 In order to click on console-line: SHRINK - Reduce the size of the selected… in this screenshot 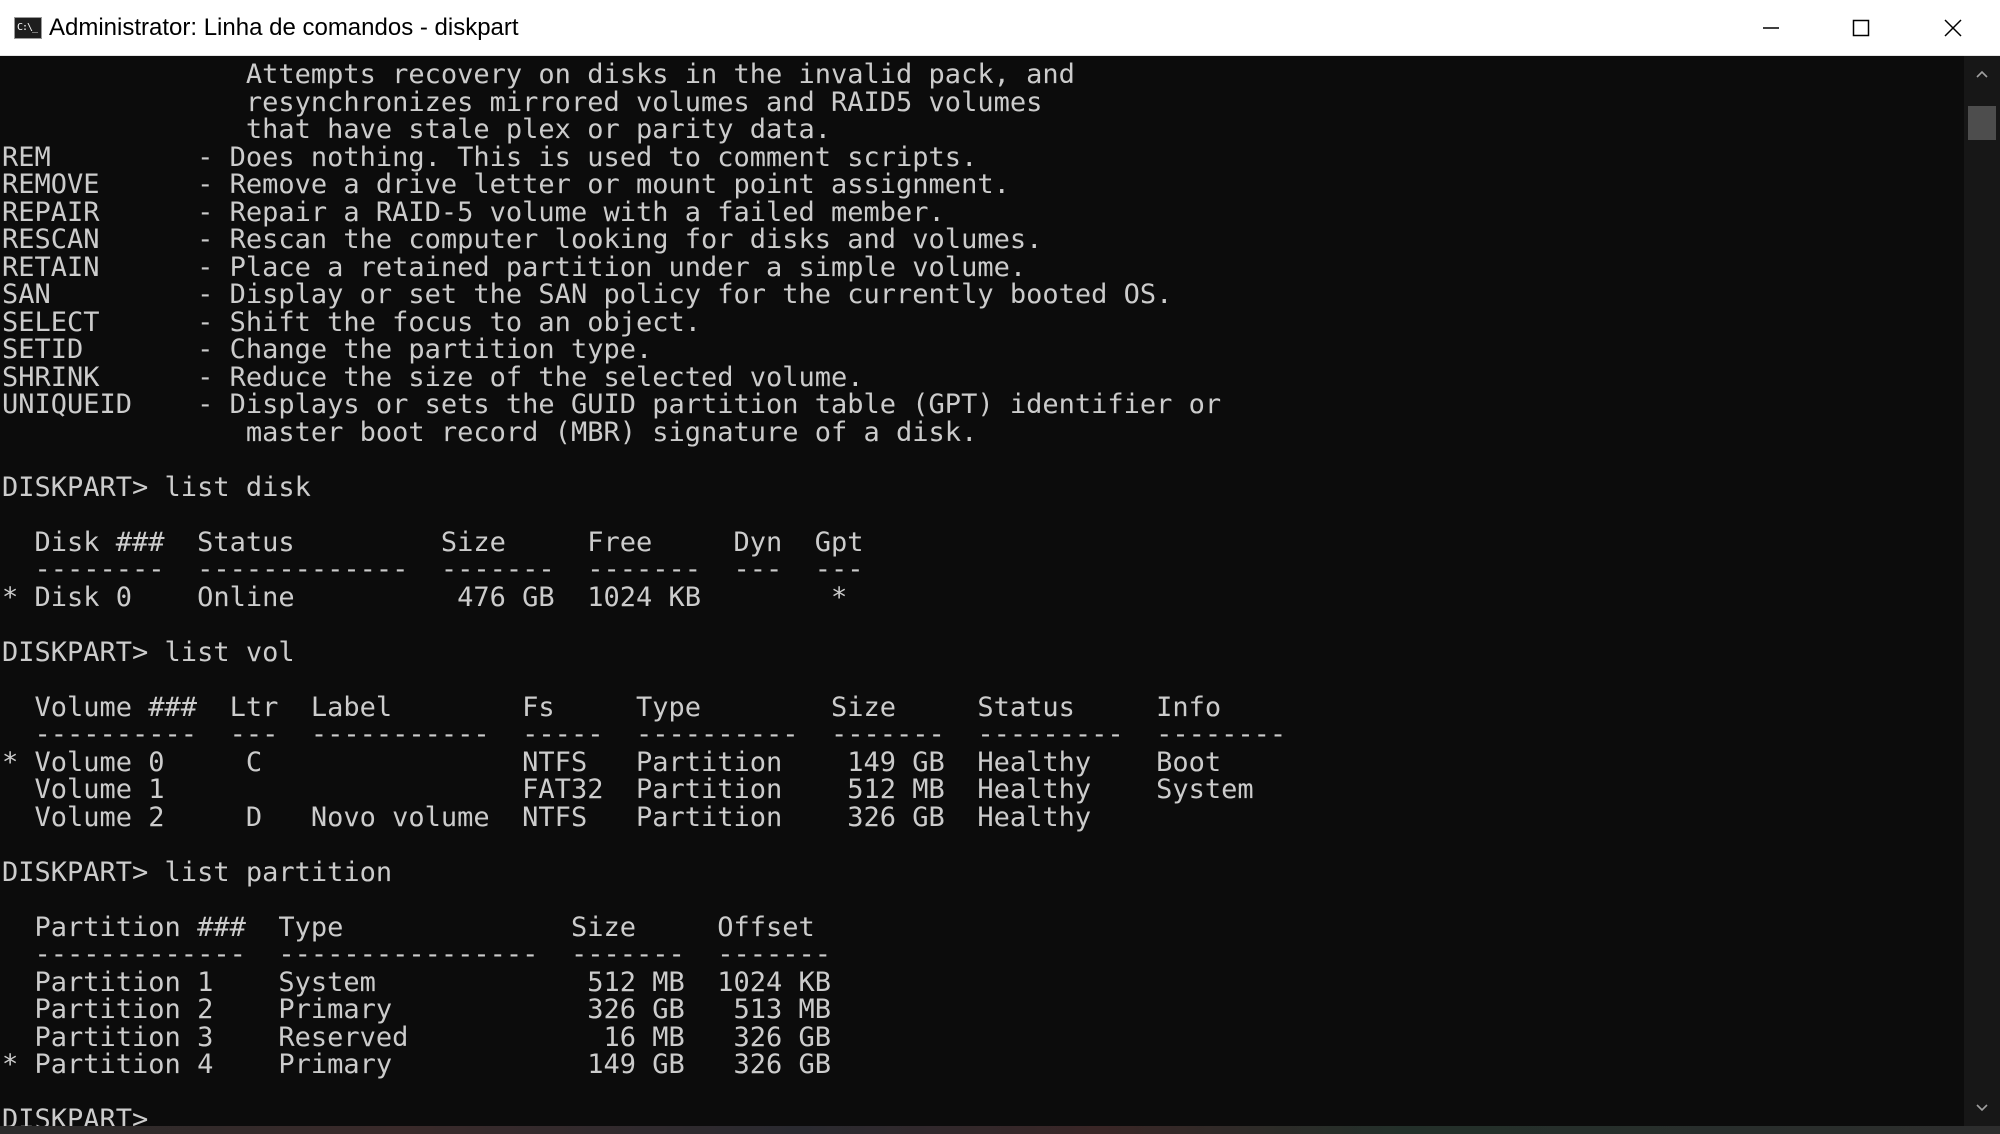, I will do `click(433, 377)`.